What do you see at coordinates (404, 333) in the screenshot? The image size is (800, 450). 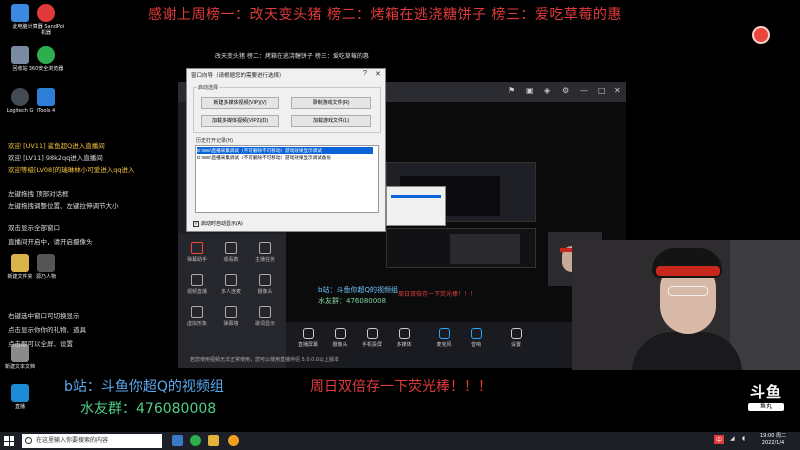 I see `media-icon` at bounding box center [404, 333].